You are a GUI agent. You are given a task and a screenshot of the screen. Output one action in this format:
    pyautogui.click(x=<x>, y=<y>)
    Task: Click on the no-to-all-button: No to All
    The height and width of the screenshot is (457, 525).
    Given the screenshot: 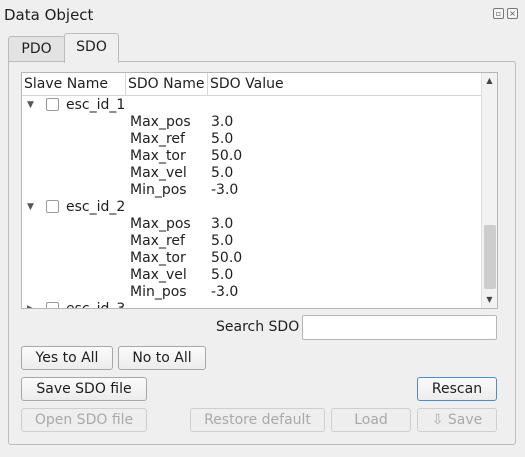 What is the action you would take?
    pyautogui.click(x=162, y=358)
    